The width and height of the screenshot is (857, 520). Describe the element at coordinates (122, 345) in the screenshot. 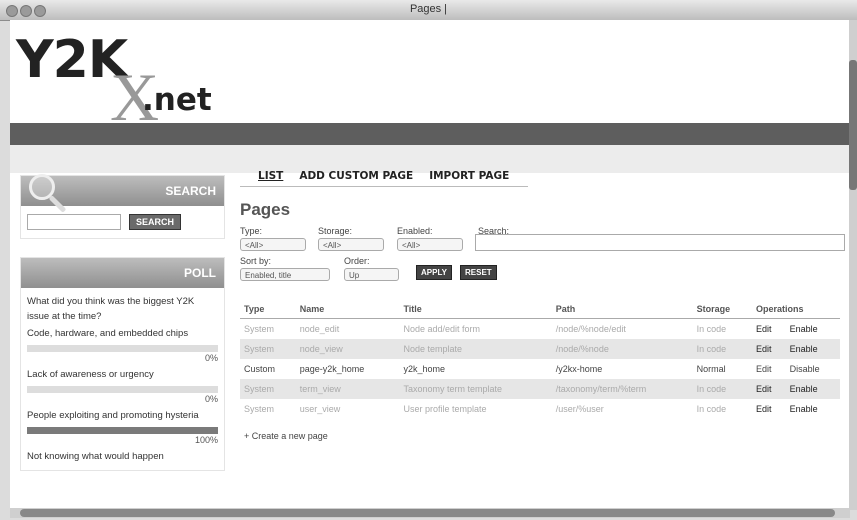

I see `poll-choice: Code, hardware, and embedded chips 0%` at that location.